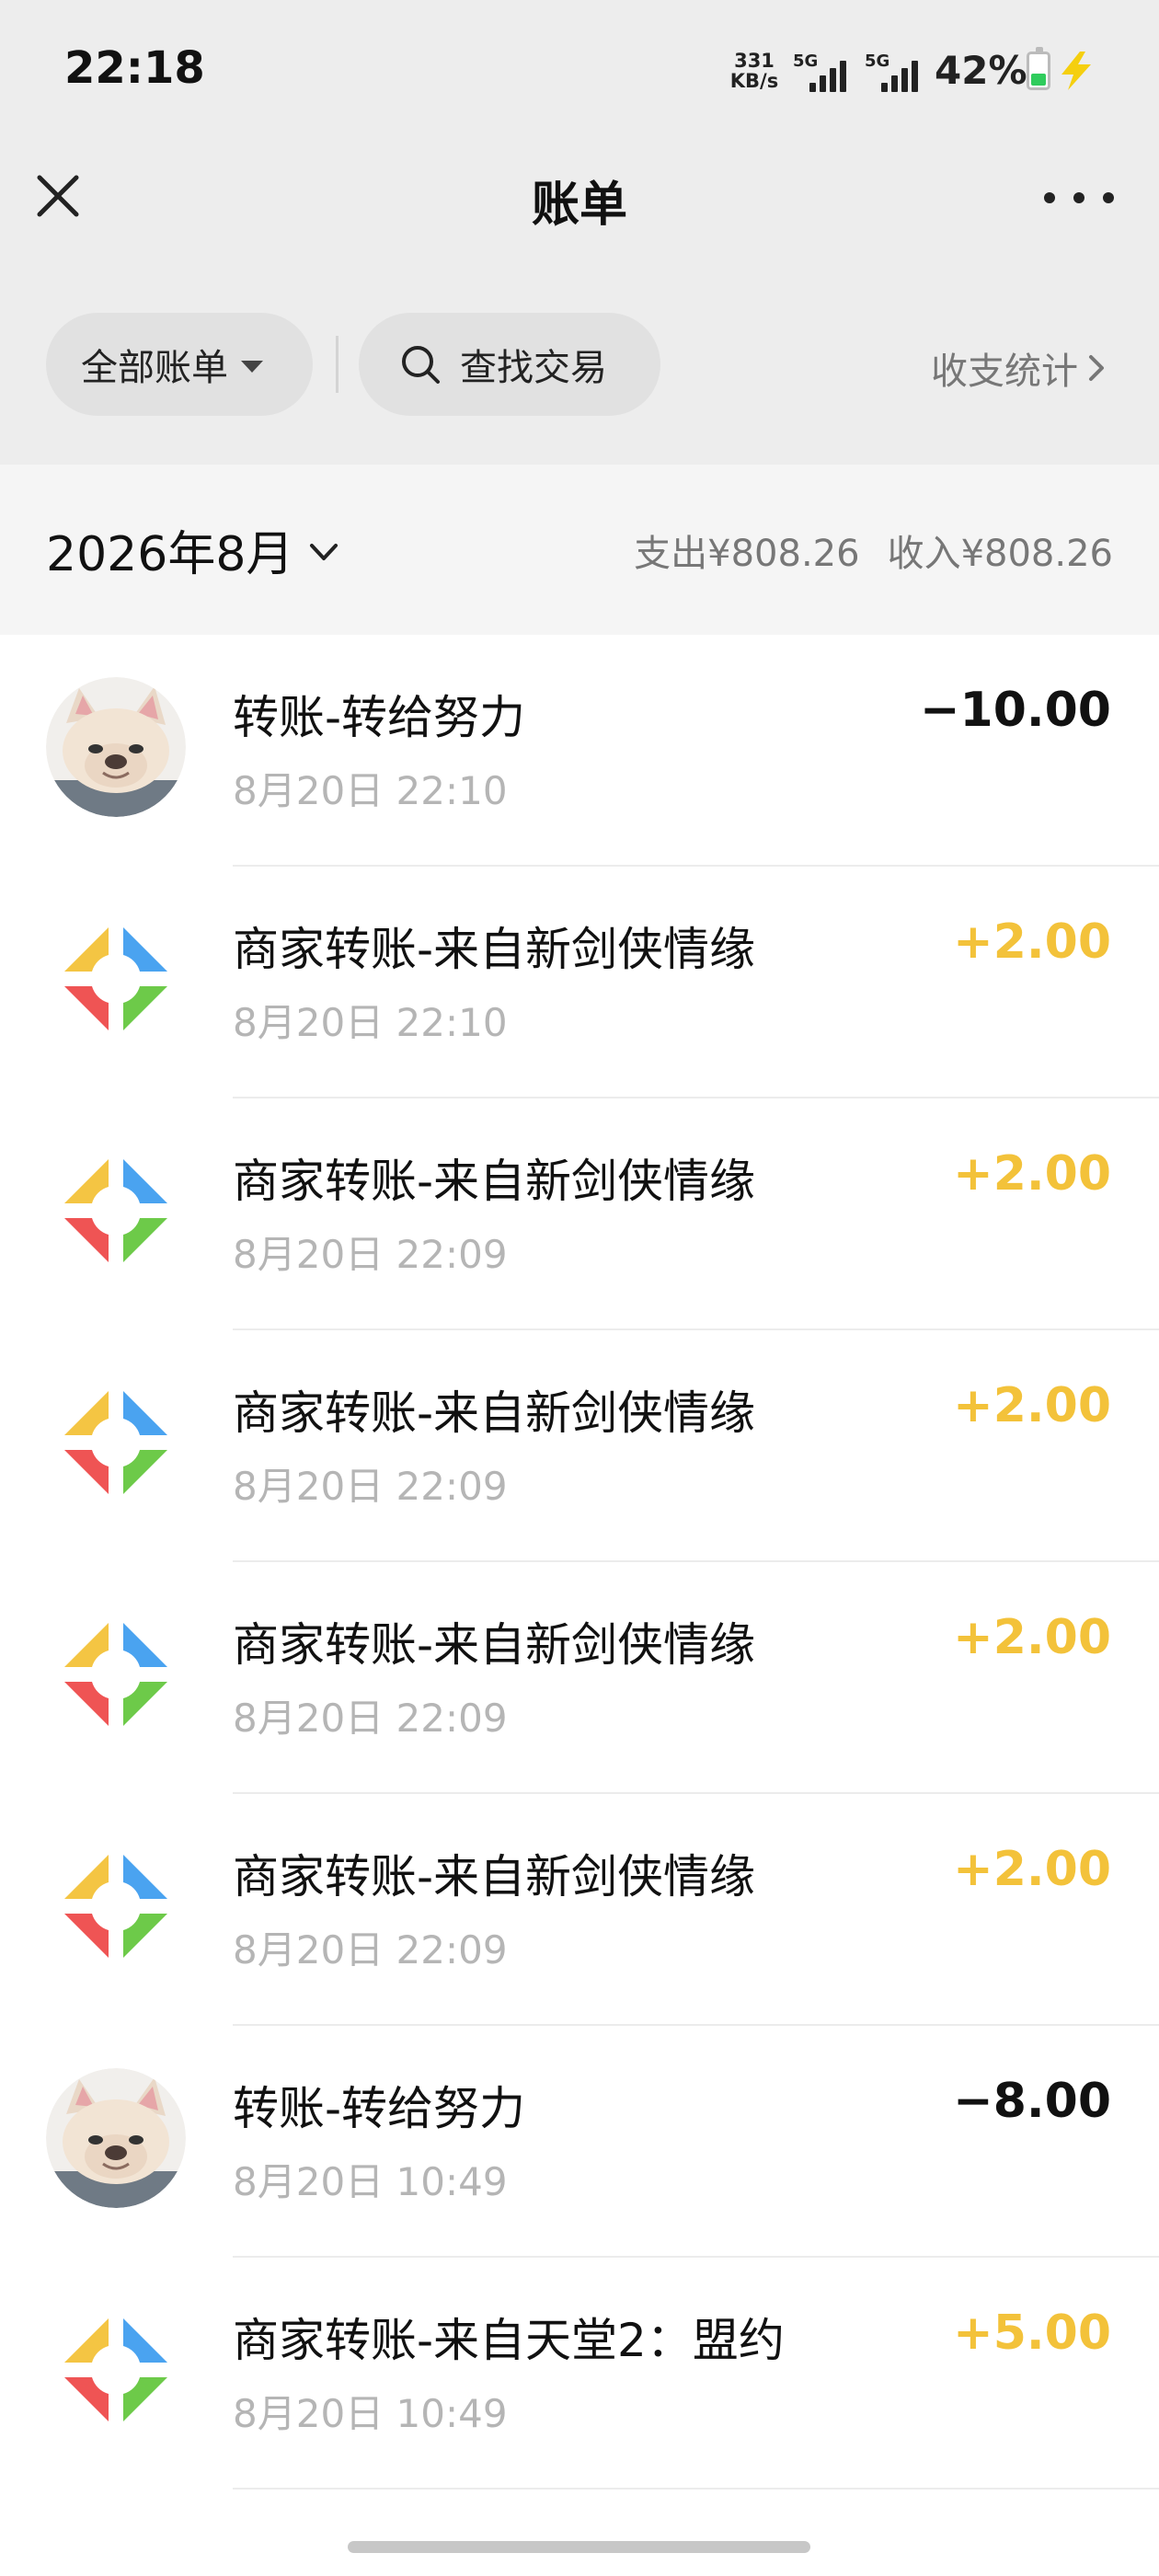 This screenshot has width=1159, height=2576. I want to click on transaction-title: 商家转账-来自天堂2：盟约, so click(509, 2340).